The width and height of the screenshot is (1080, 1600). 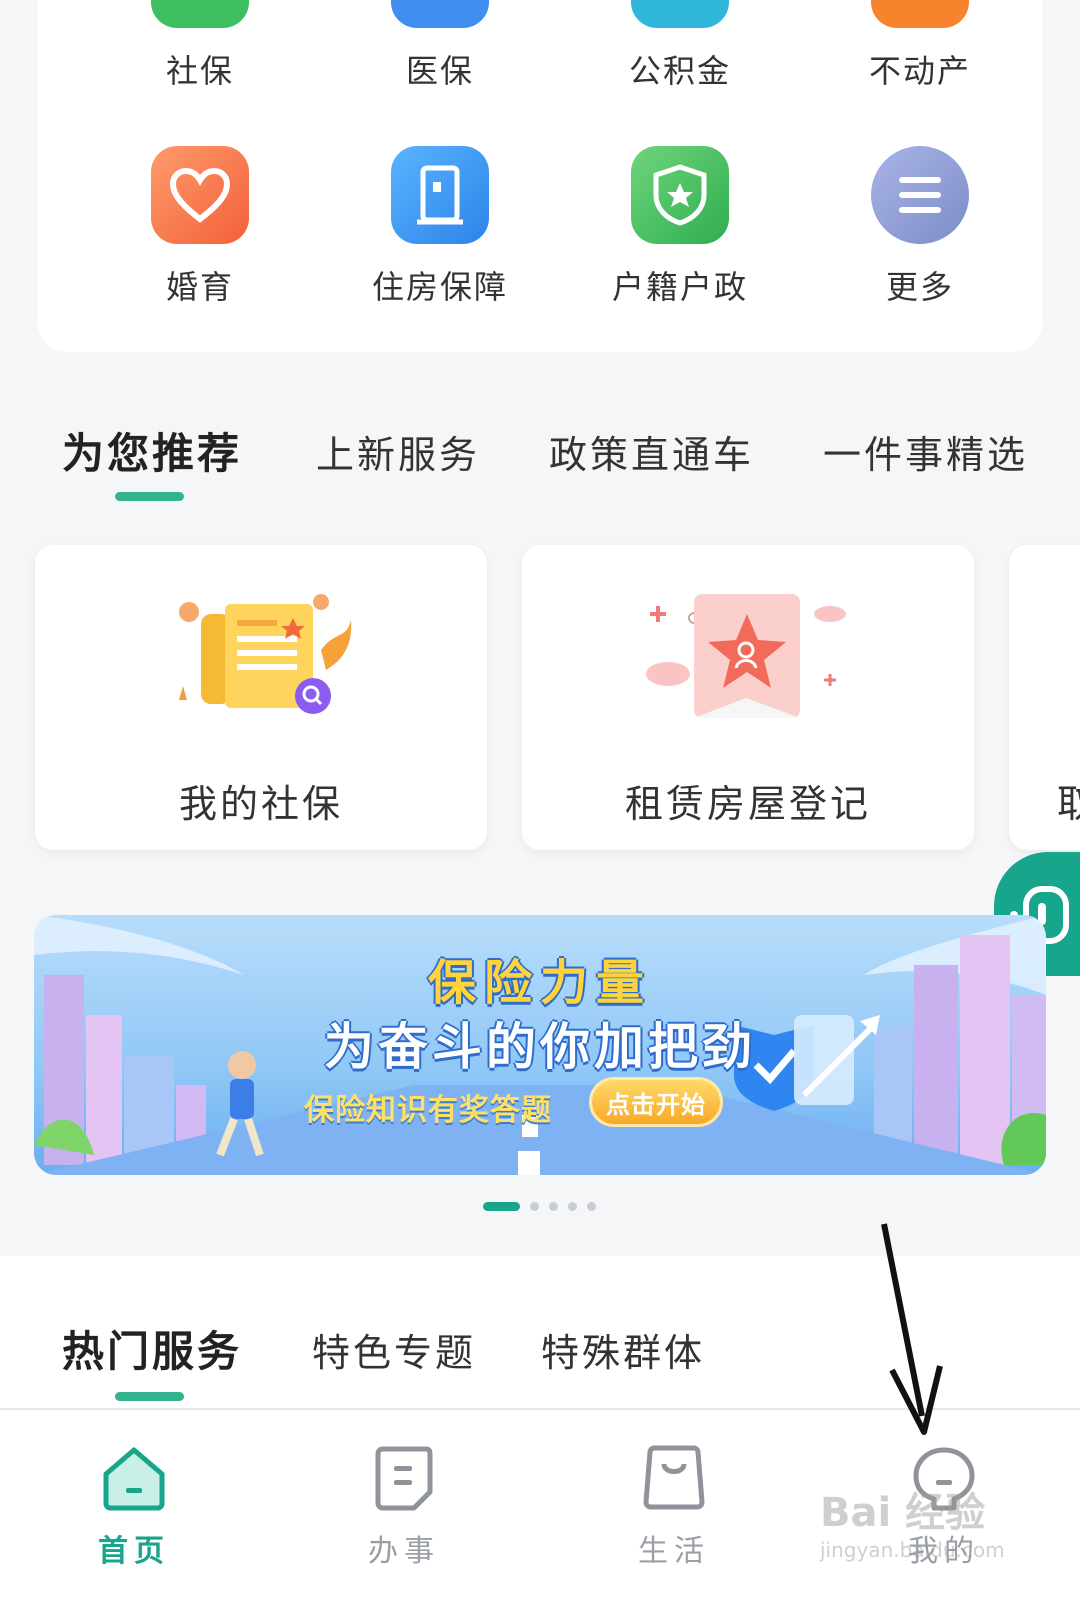 What do you see at coordinates (404, 1478) in the screenshot?
I see `document-icon` at bounding box center [404, 1478].